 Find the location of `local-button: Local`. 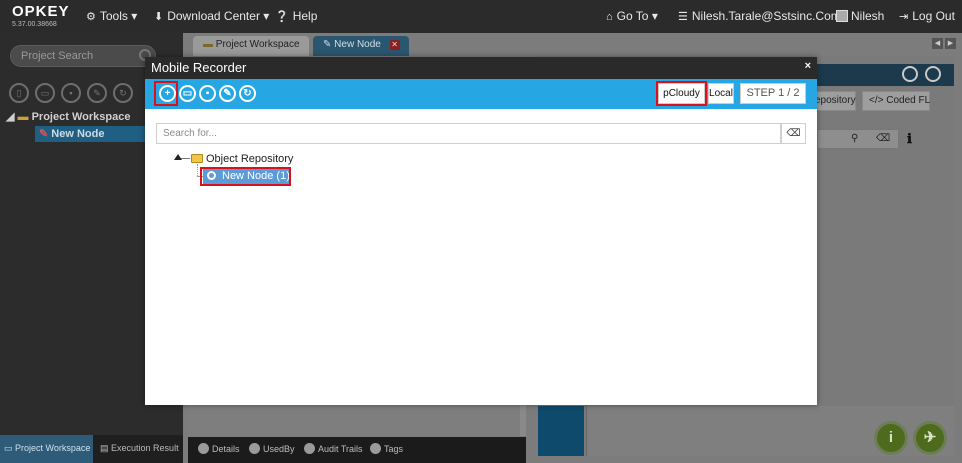

local-button: Local is located at coordinates (721, 93).